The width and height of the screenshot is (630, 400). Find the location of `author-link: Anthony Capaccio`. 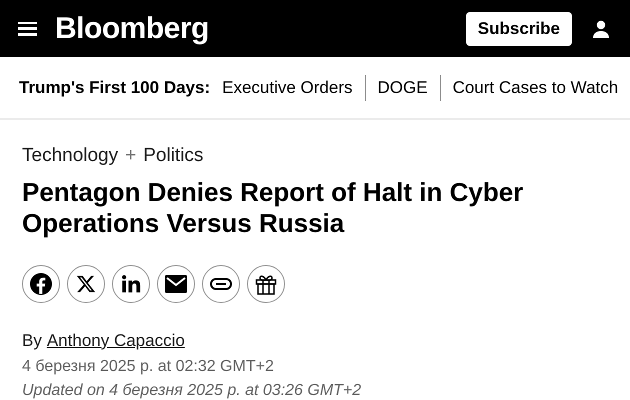

author-link: Anthony Capaccio is located at coordinates (115, 340).